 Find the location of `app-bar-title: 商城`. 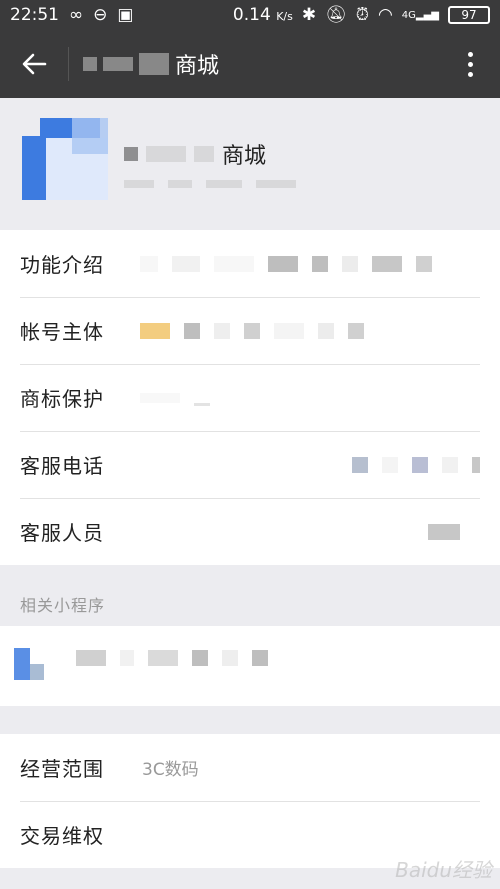

app-bar-title: 商城 is located at coordinates (197, 66).